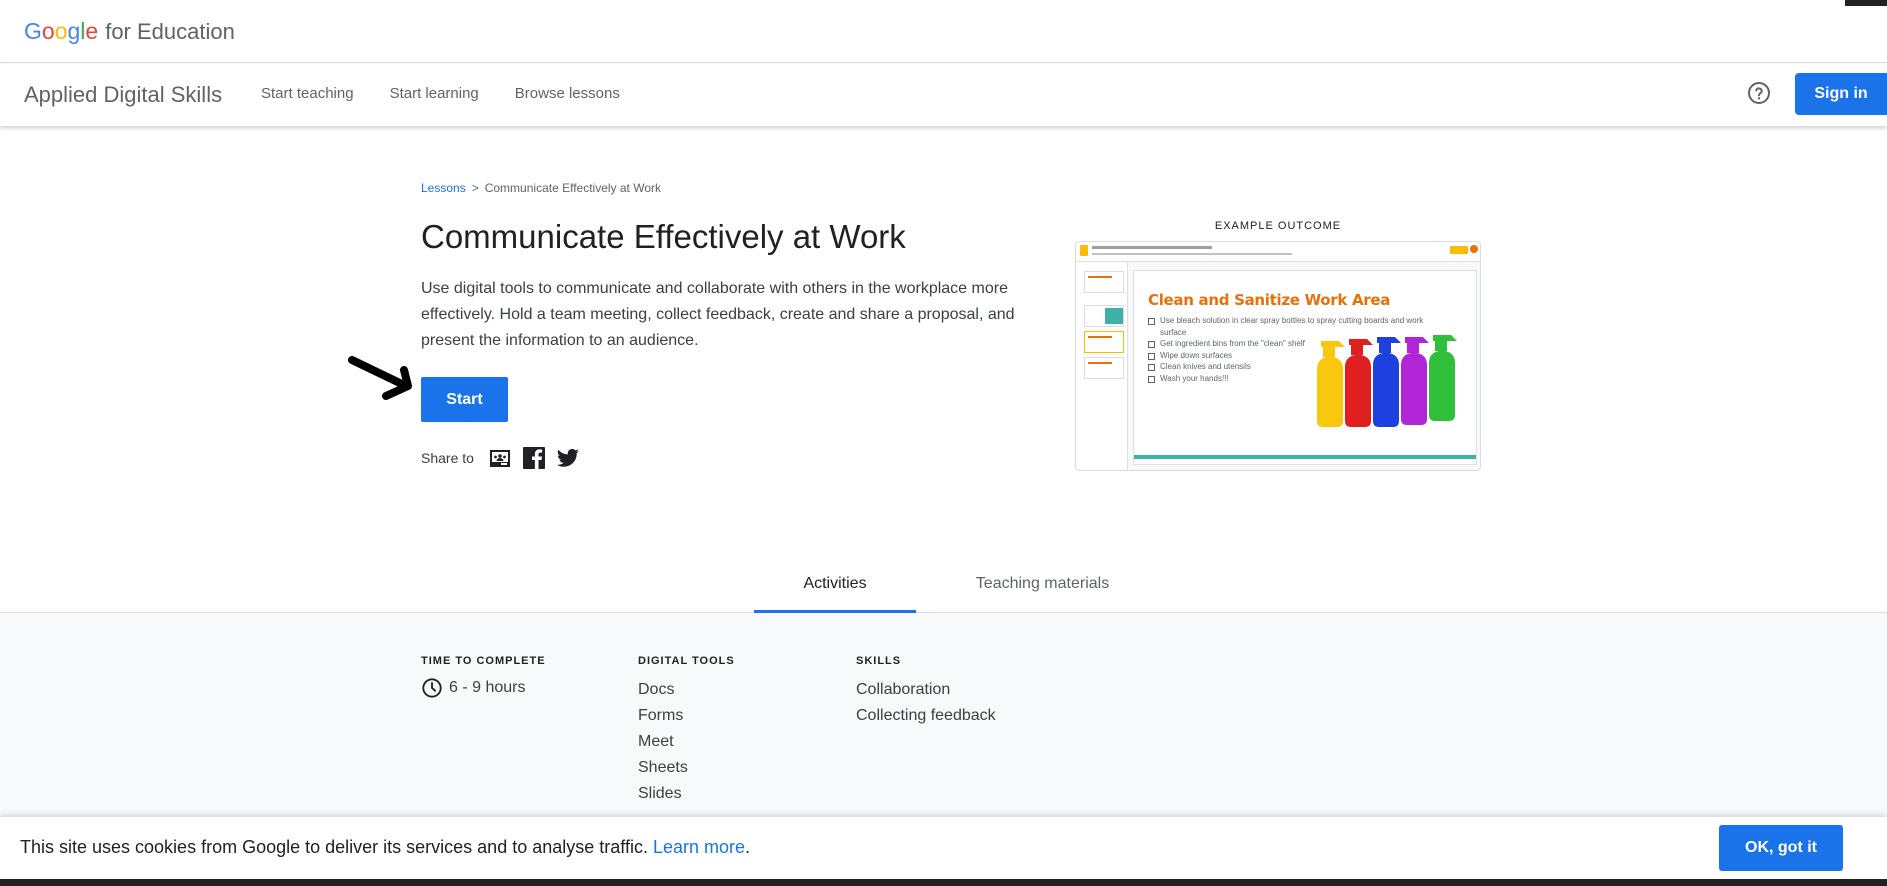  What do you see at coordinates (1387, 381) in the screenshot?
I see `spray-bottles-image` at bounding box center [1387, 381].